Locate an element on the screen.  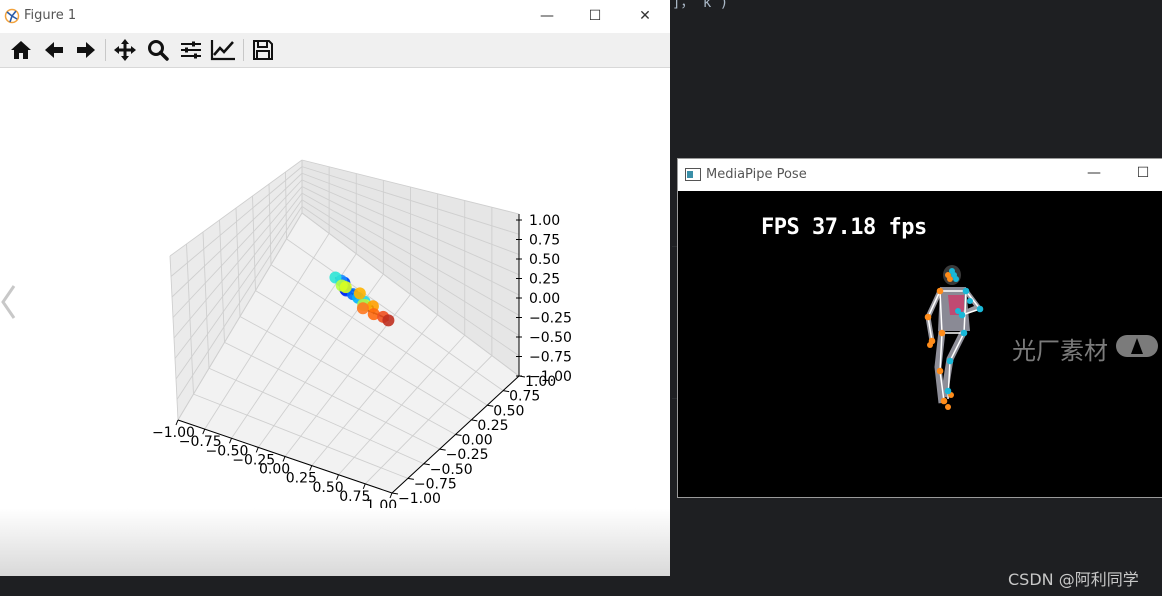
z-tick-label: 0.75 is located at coordinates (544, 241).